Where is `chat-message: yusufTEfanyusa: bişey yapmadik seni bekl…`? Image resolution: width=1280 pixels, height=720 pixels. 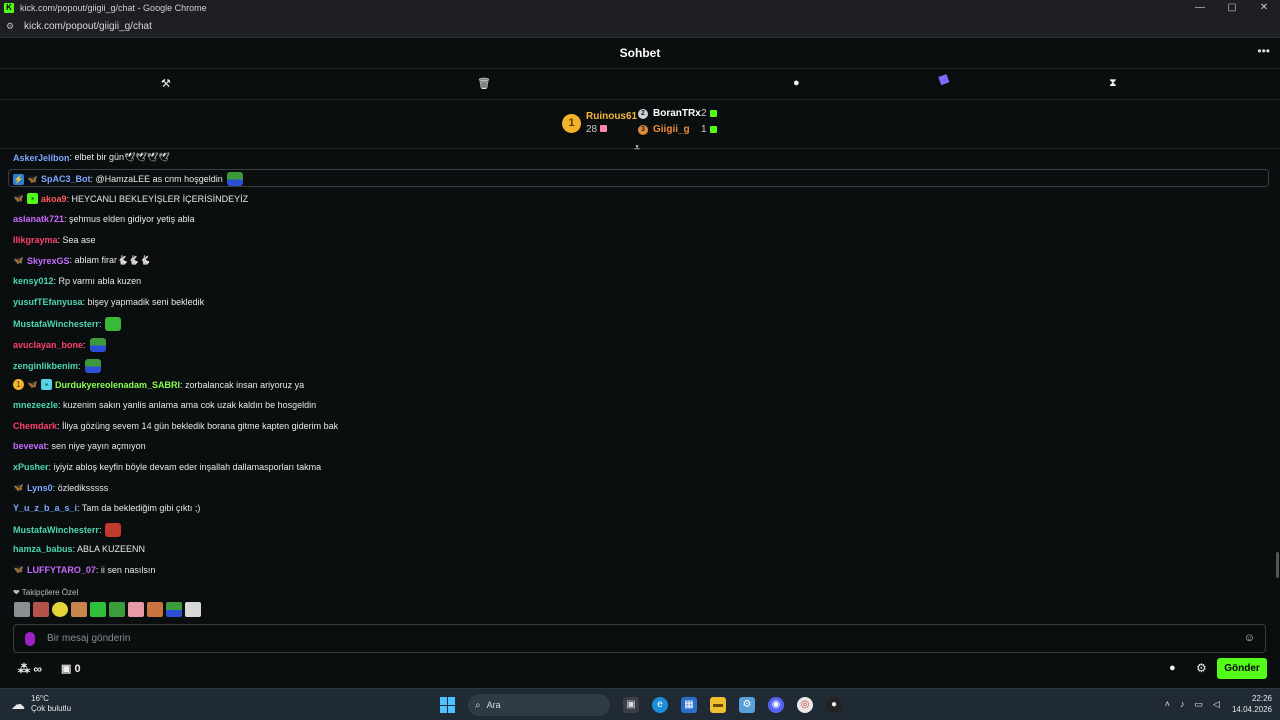 chat-message: yusufTEfanyusa: bişey yapmadik seni bekl… is located at coordinates (108, 302).